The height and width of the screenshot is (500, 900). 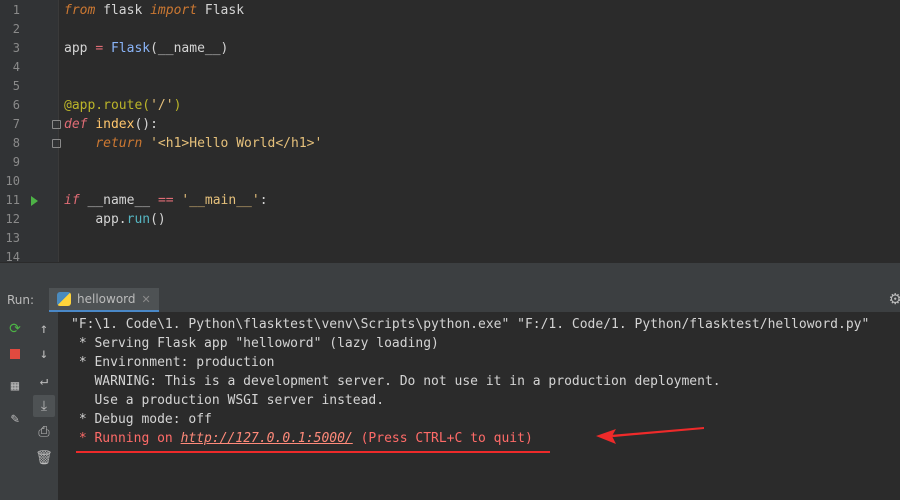 What do you see at coordinates (450, 143) in the screenshot?
I see `code-line-8: 8 return '<h1>Hello World</h1>'` at bounding box center [450, 143].